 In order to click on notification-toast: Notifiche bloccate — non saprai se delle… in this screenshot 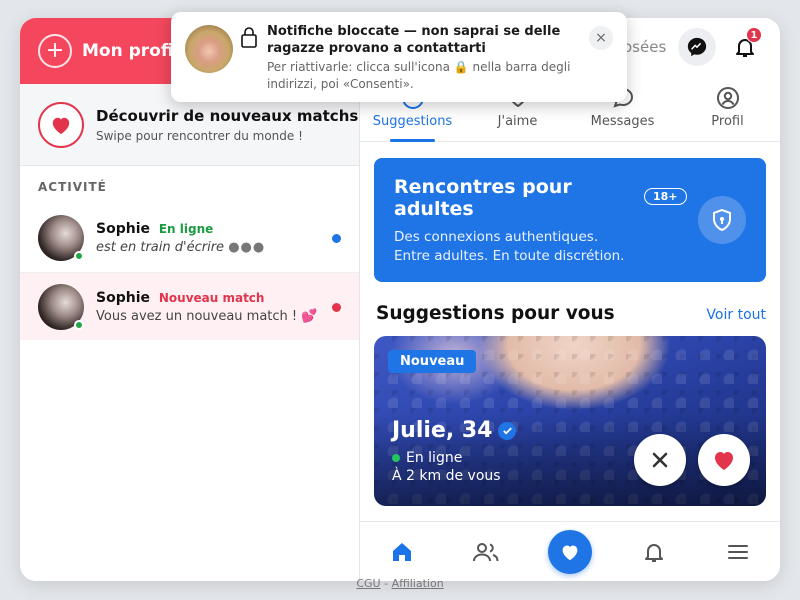, I will do `click(399, 57)`.